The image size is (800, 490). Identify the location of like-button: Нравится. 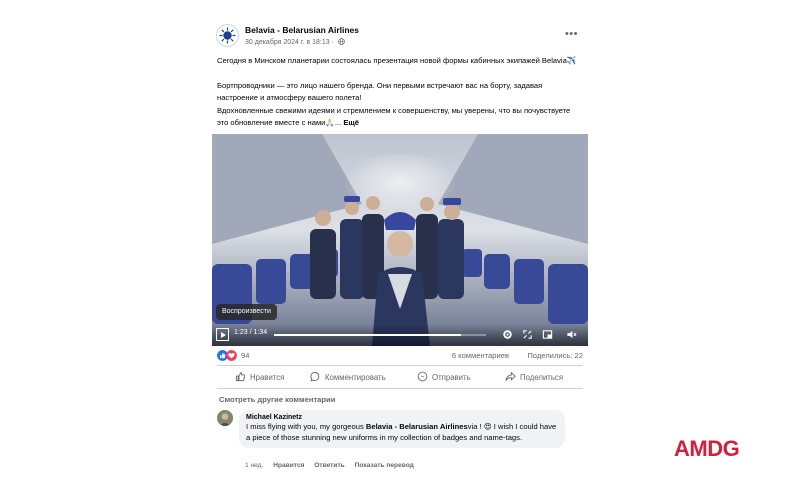
(259, 376).